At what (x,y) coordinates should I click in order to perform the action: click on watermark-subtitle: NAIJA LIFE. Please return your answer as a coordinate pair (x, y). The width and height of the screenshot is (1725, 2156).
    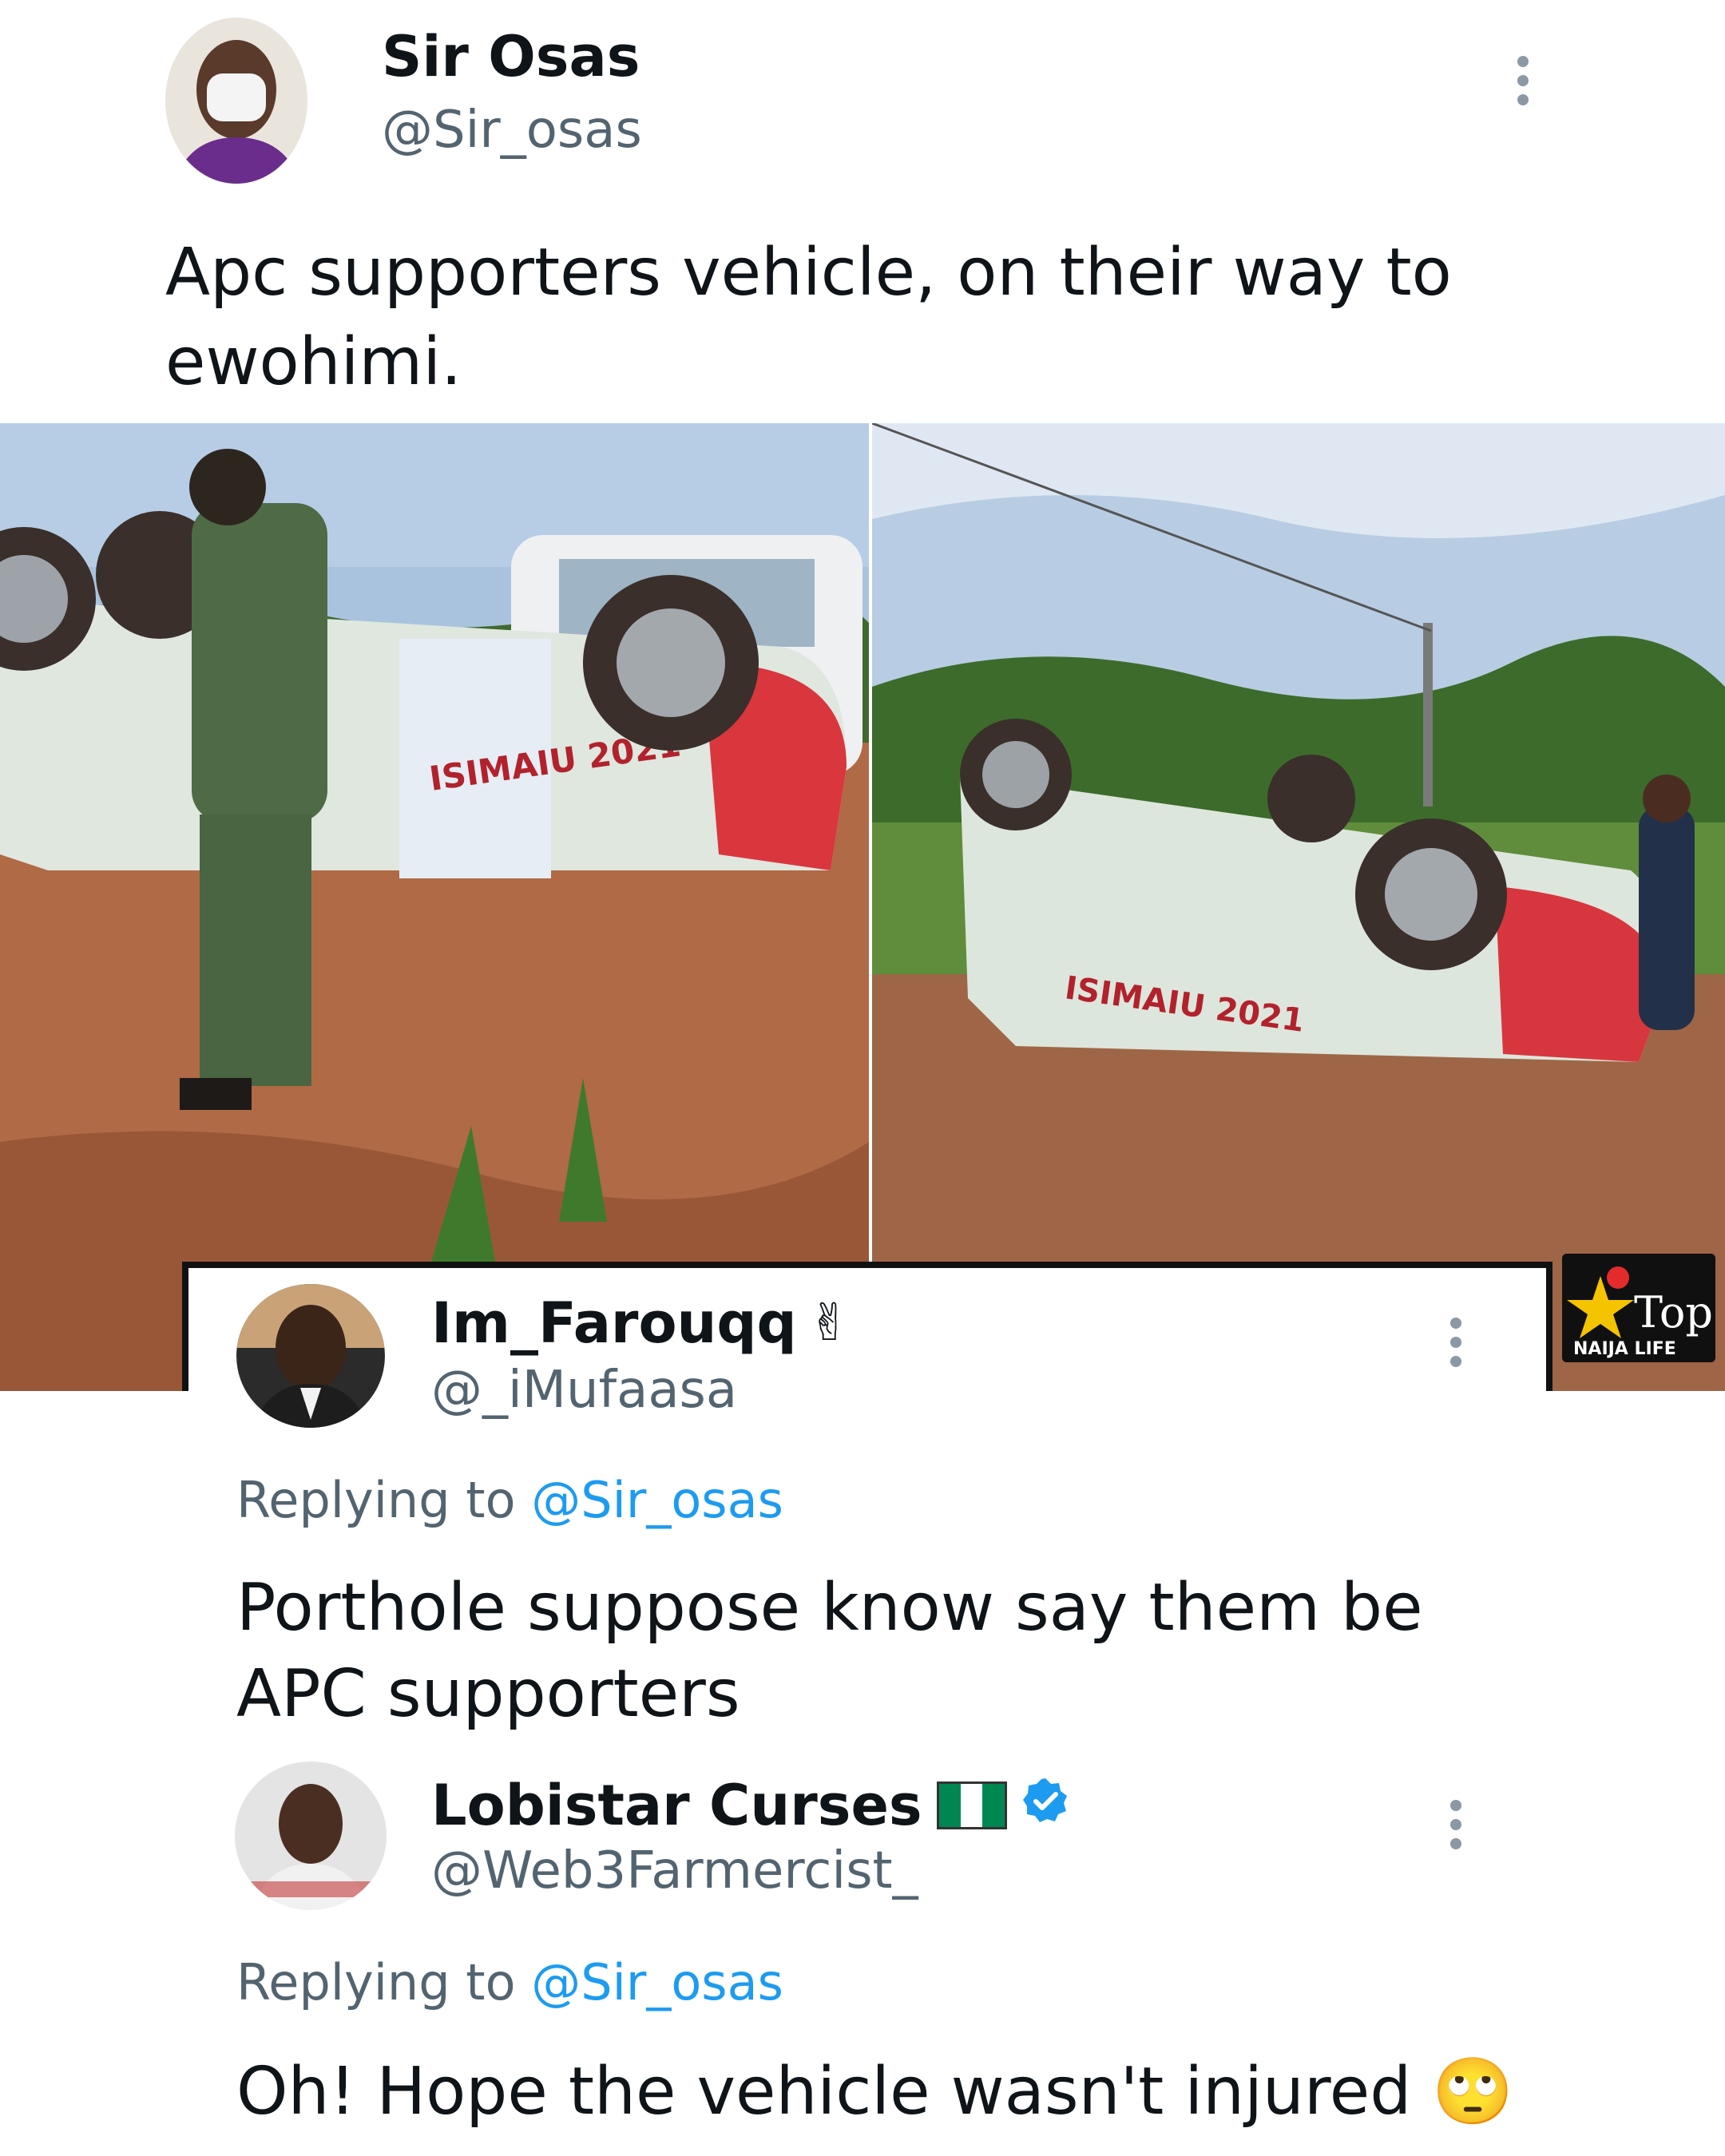
    Looking at the image, I should click on (1625, 1349).